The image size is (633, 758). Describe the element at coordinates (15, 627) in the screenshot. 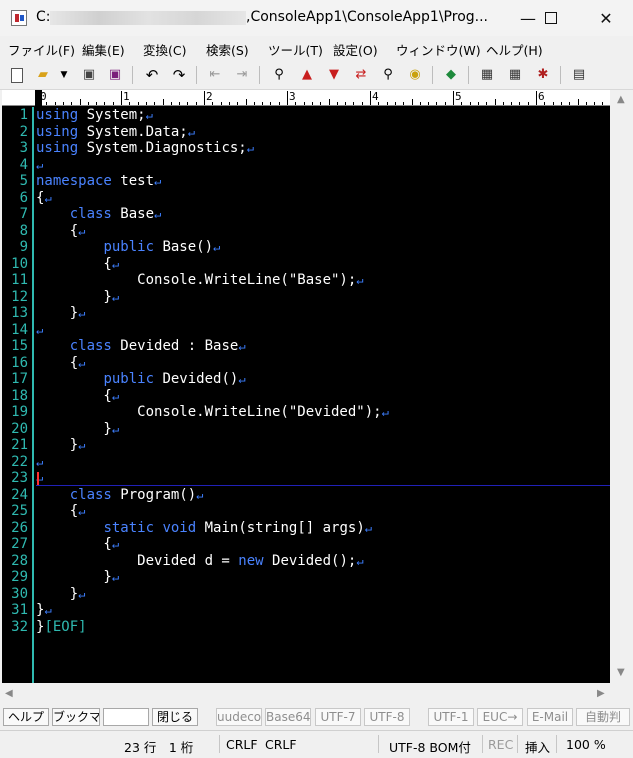

I see `line-number: 32` at that location.